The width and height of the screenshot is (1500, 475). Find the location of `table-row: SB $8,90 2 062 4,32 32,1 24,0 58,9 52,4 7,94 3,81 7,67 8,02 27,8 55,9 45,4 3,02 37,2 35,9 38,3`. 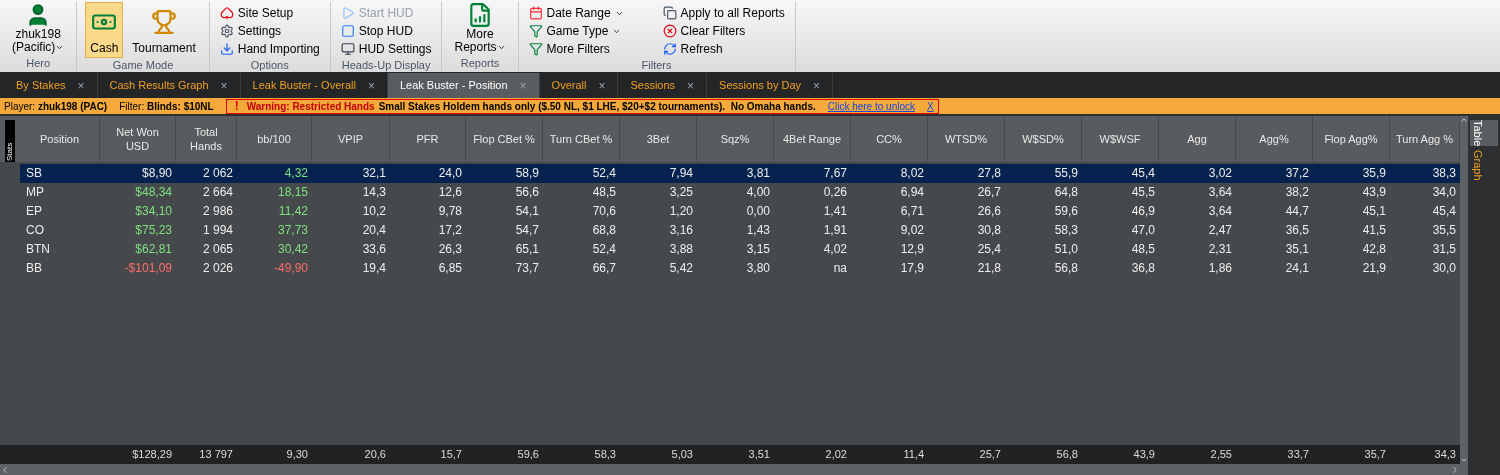

table-row: SB $8,90 2 062 4,32 32,1 24,0 58,9 52,4 7,94 3,81 7,67 8,02 27,8 55,9 45,4 3,02 37,2 35,9 38,3 is located at coordinates (740, 173).